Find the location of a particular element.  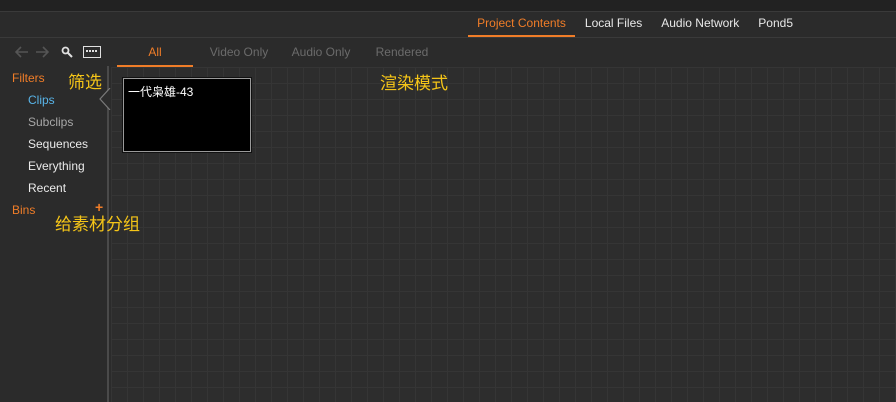

tab-local-files: Local Files is located at coordinates (613, 24).